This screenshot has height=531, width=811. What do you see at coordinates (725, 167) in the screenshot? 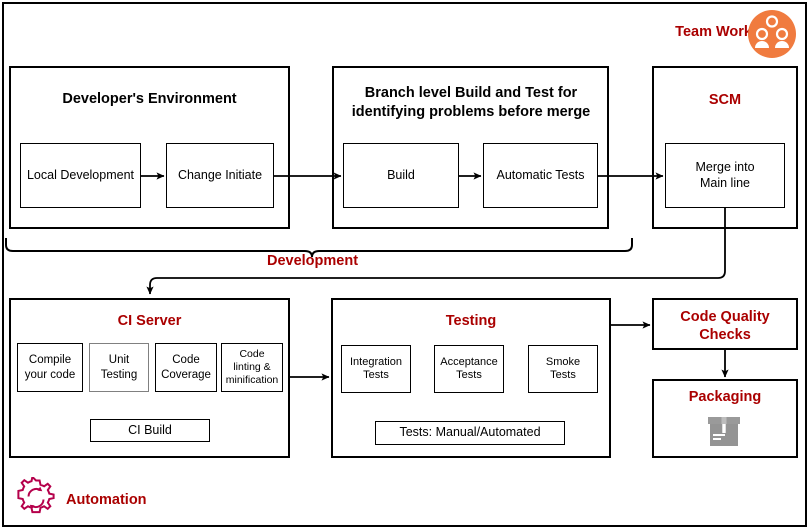
I see `step-merge-line1: Merge into` at bounding box center [725, 167].